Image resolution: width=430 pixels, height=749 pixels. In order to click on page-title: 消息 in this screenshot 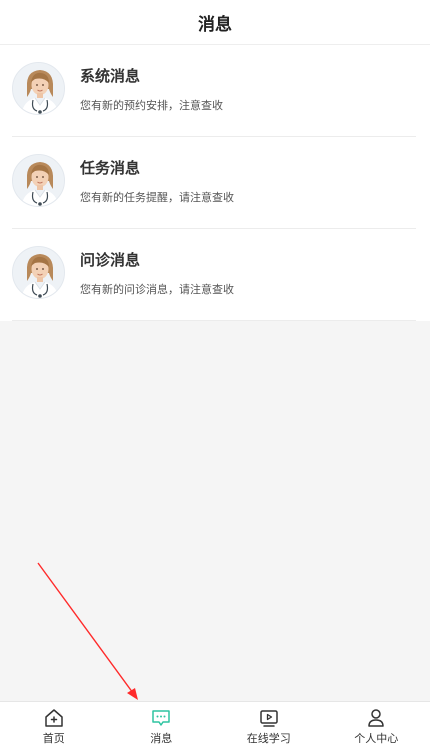, I will do `click(215, 22)`.